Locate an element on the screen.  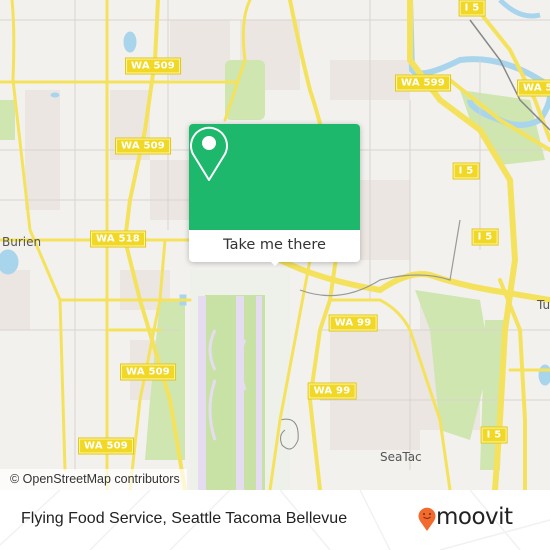
destination-popup: Take me there is located at coordinates (274, 195).